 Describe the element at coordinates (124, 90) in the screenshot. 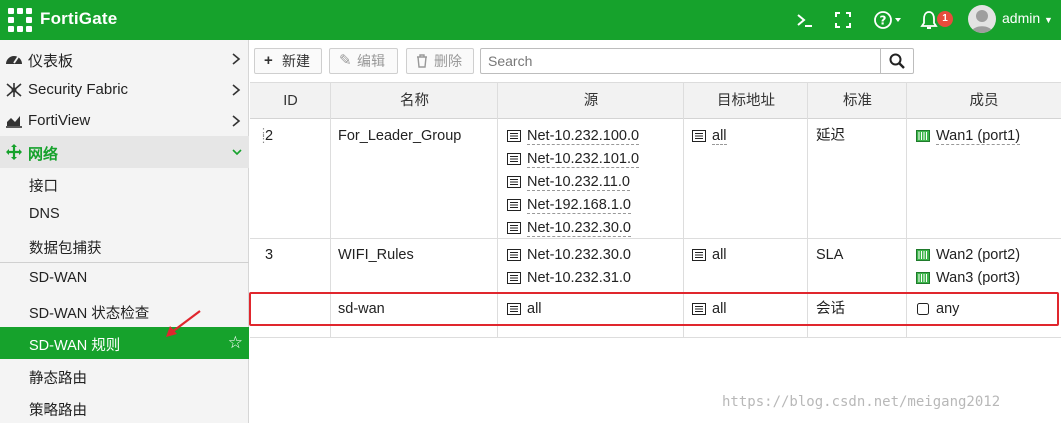

I see `sidebar-item-security-fabric: Security Fabric` at that location.